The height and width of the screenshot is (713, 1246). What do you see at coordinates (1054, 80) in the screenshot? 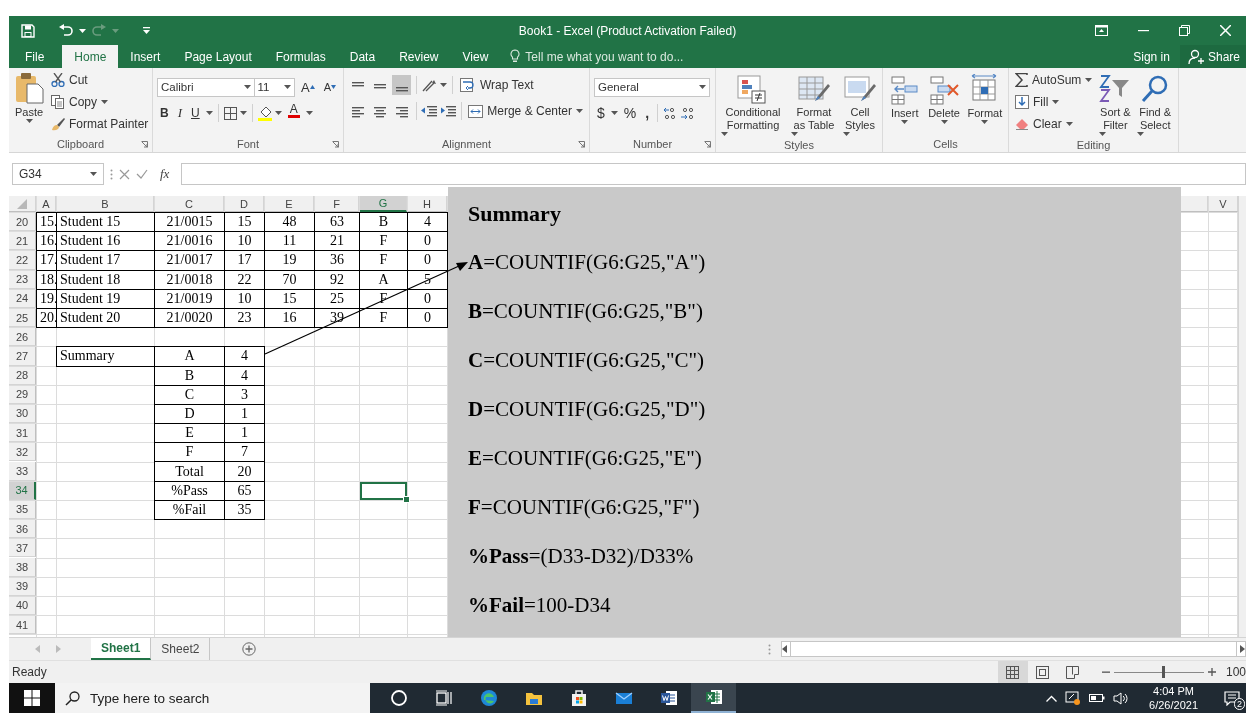
I see `autosum-button: AutoSum` at bounding box center [1054, 80].